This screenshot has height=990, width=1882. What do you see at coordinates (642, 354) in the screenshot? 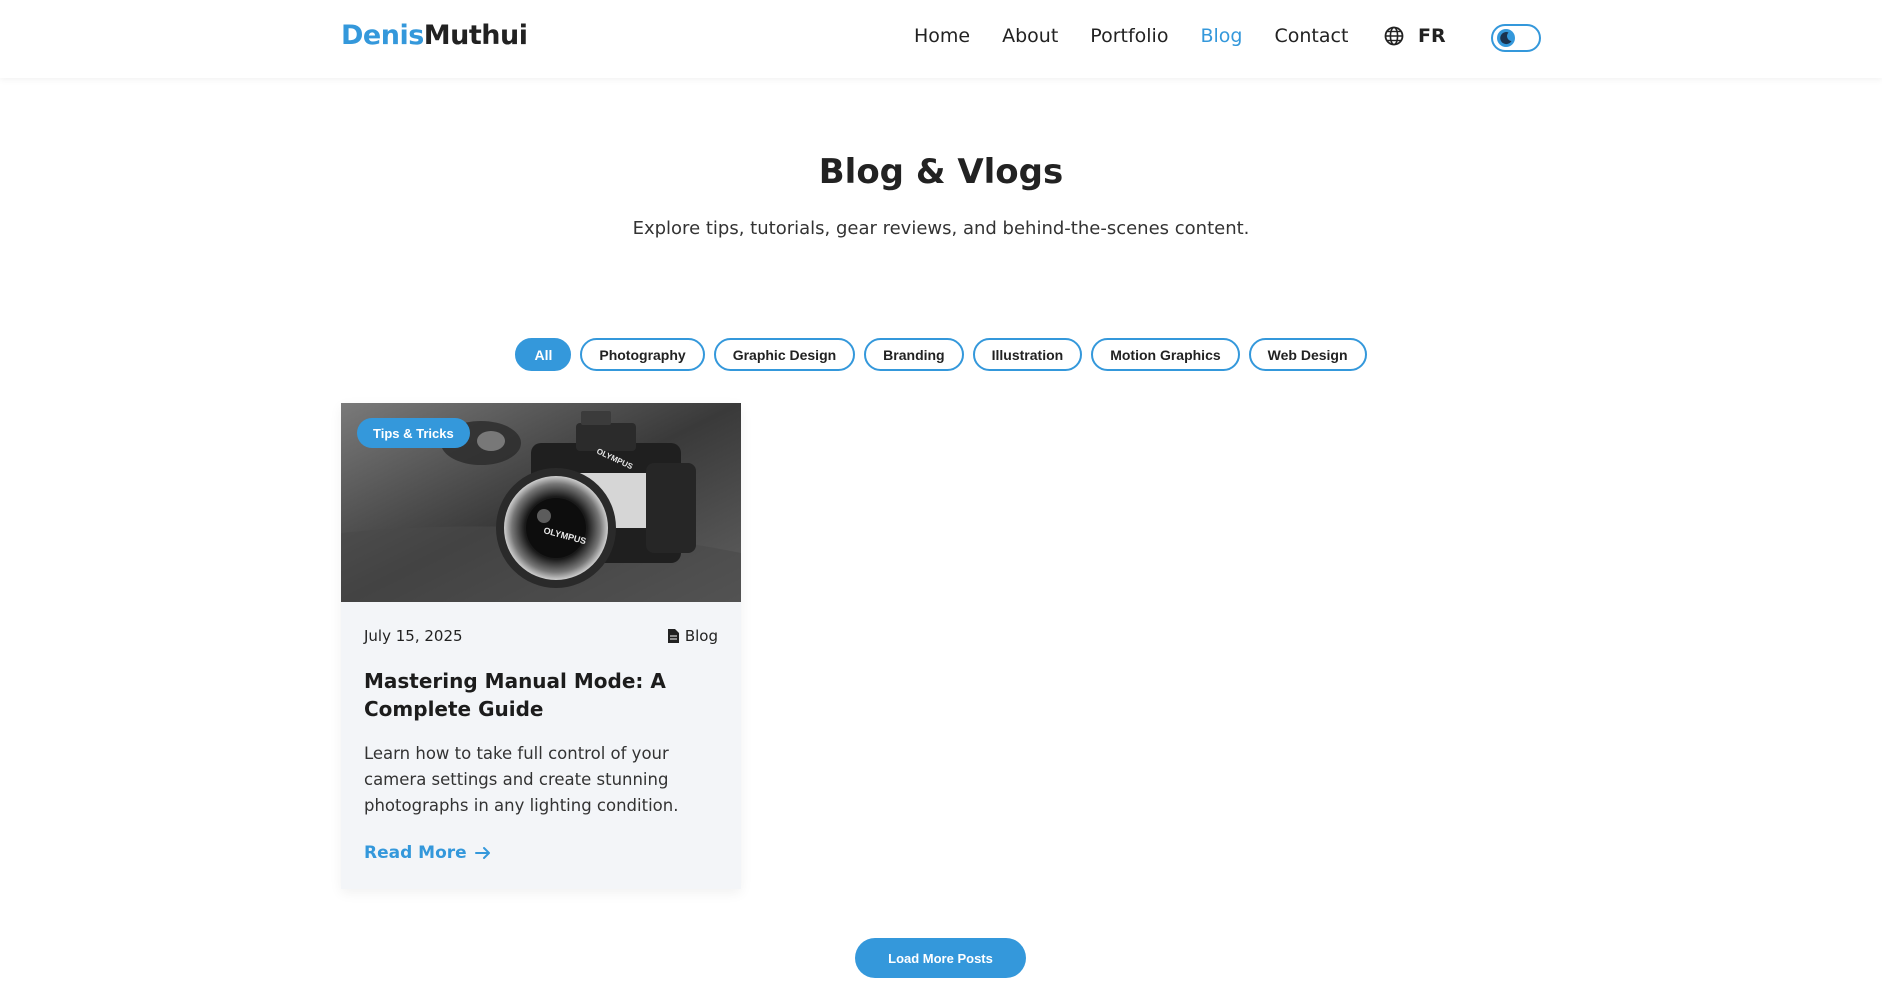
I see `filter-photography: Photography` at bounding box center [642, 354].